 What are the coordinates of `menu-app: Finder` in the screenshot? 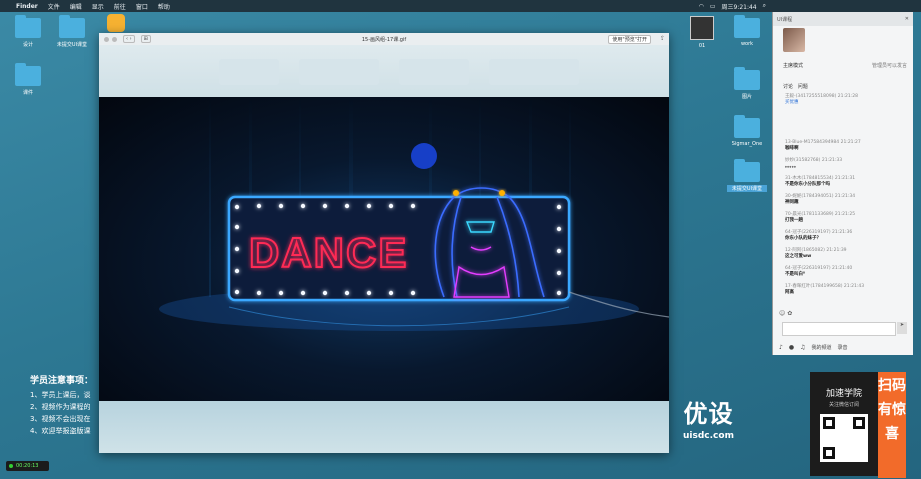 It's located at (27, 6).